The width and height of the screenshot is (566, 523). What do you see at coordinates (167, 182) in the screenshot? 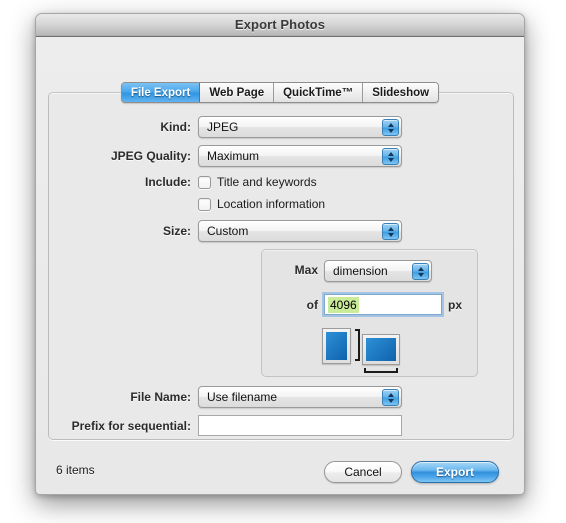
I see `include-label: Include:` at bounding box center [167, 182].